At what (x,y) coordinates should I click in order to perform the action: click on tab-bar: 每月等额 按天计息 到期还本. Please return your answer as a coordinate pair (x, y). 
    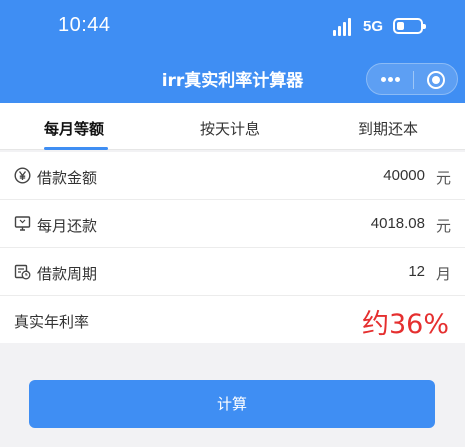
    Looking at the image, I should click on (232, 126).